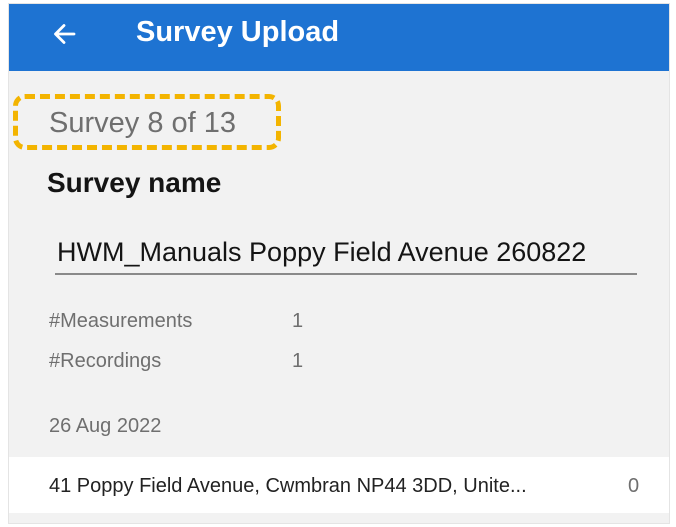 The width and height of the screenshot is (676, 527). What do you see at coordinates (121, 321) in the screenshot?
I see `measurements-label: #Measurements` at bounding box center [121, 321].